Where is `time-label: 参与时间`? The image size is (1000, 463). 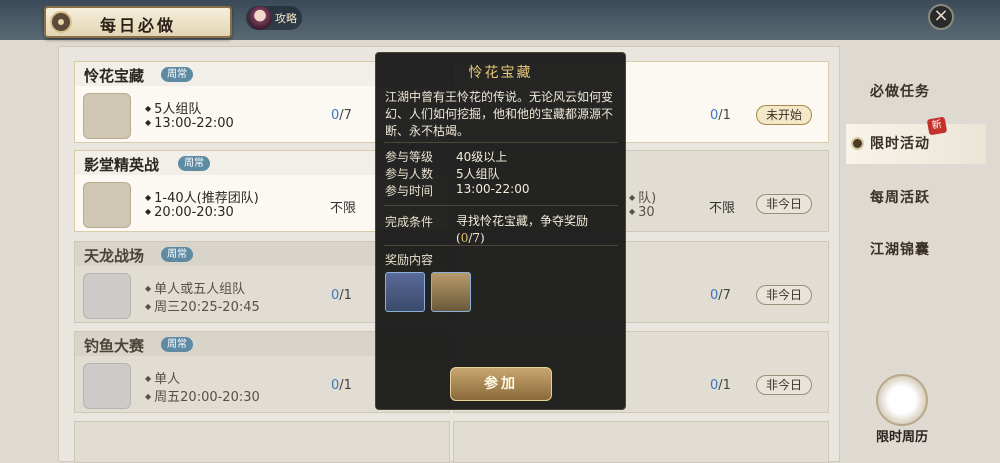 time-label: 参与时间 is located at coordinates (409, 191).